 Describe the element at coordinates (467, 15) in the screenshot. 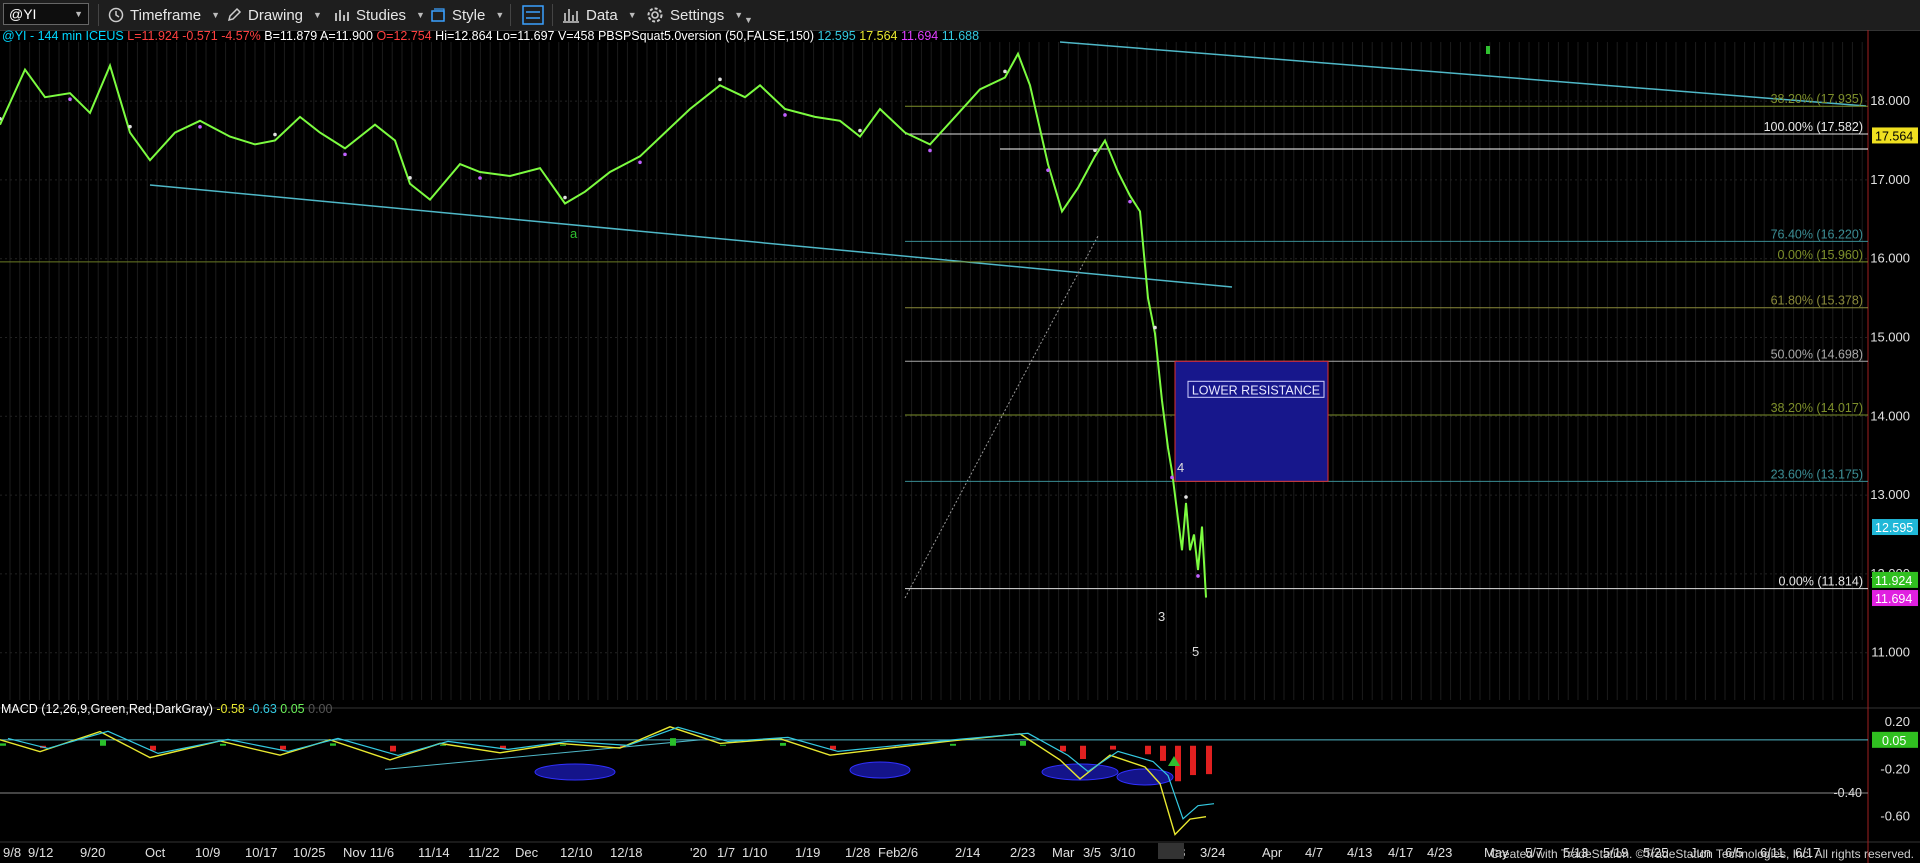

I see `style-button: Style ▼` at that location.